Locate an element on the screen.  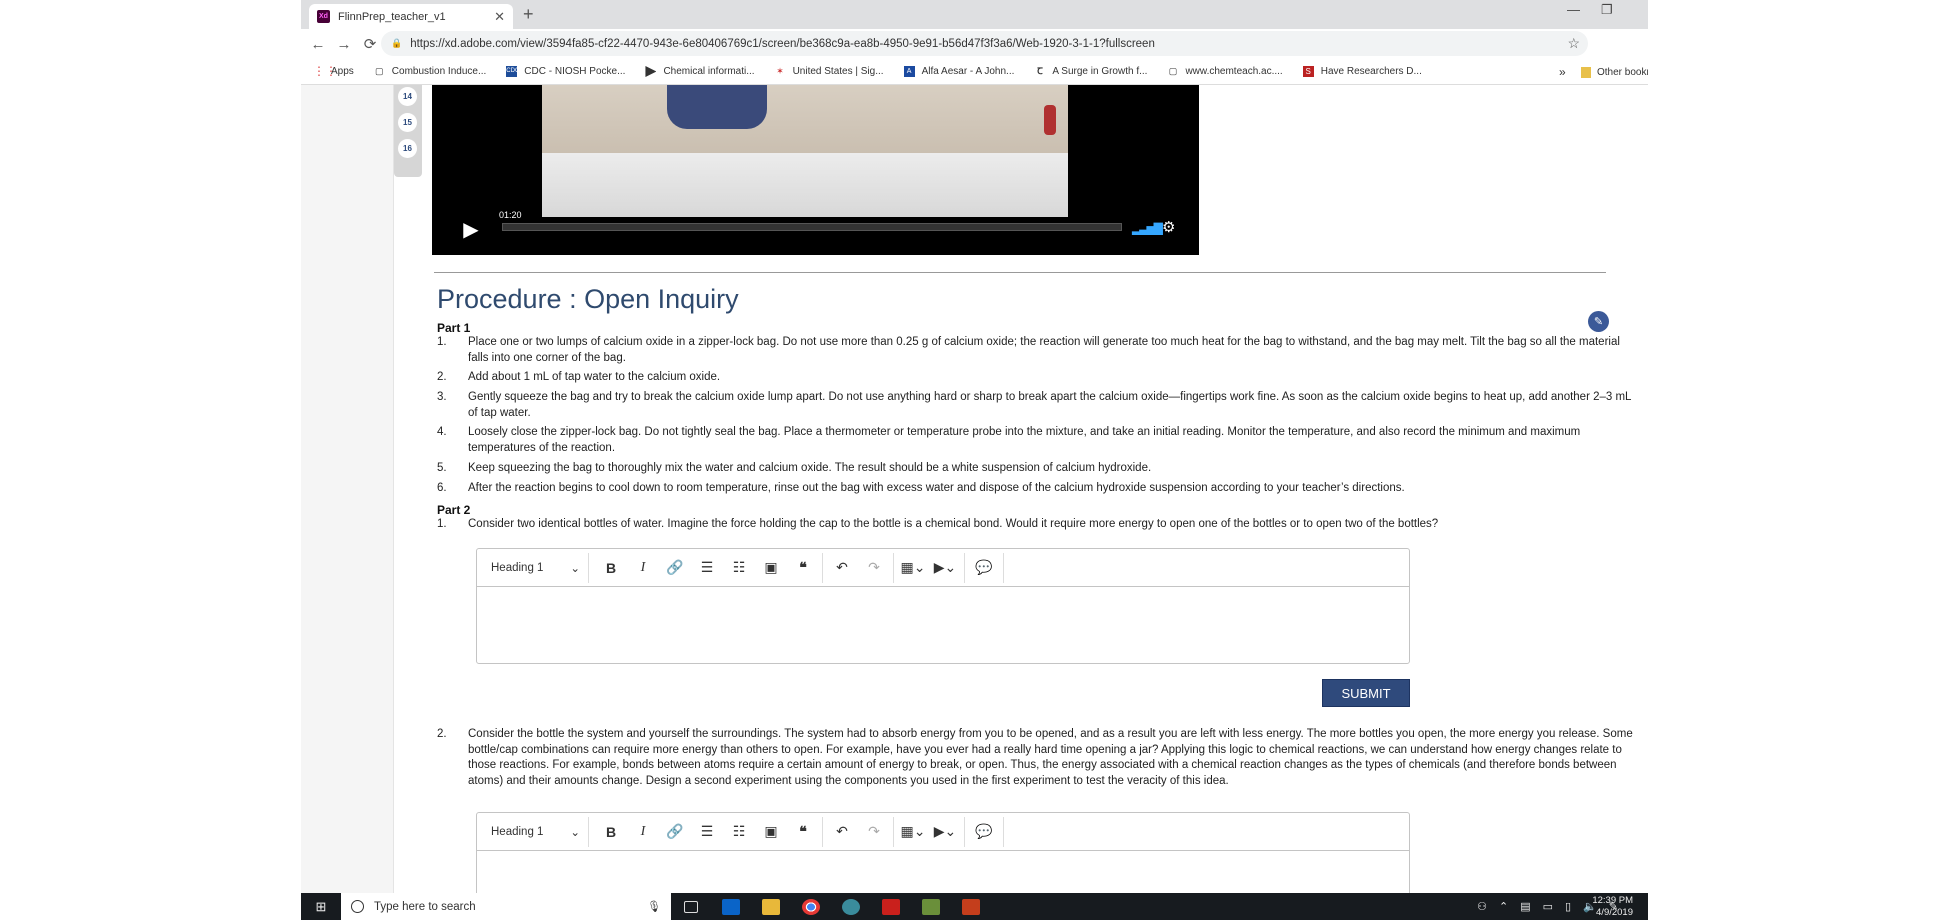
task-view-icon is located at coordinates (691, 906).